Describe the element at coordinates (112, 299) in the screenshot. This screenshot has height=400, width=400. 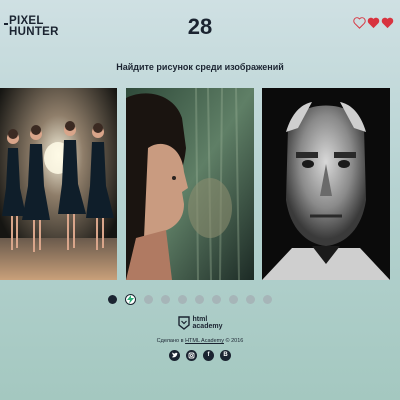
I see `result-wrong` at that location.